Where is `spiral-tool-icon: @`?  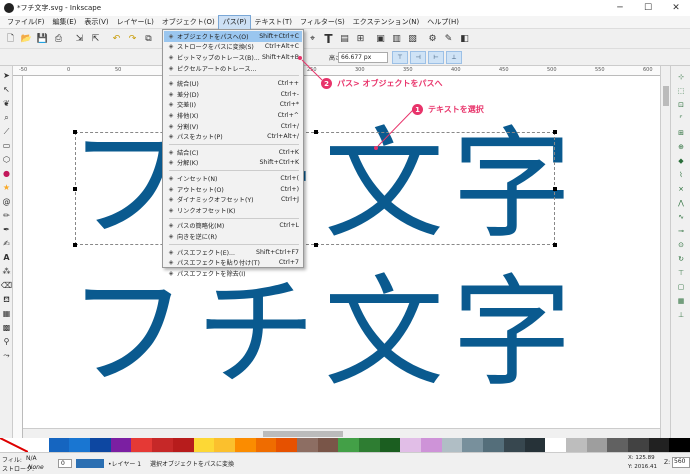 spiral-tool-icon: @ is located at coordinates (6, 201).